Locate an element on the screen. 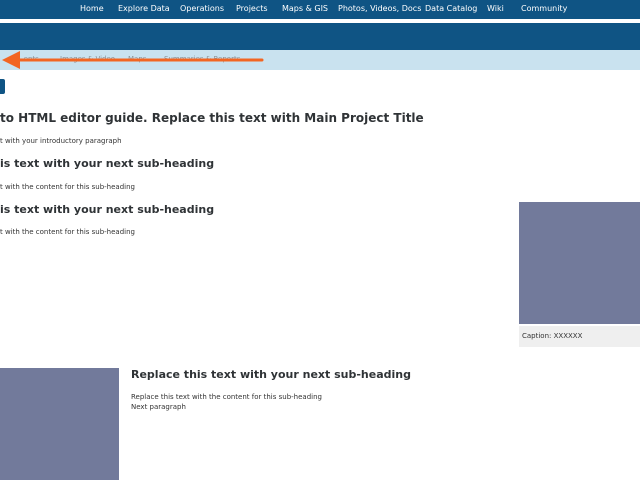 The width and height of the screenshot is (640, 480). nav-item-projects: Projects is located at coordinates (252, 8).